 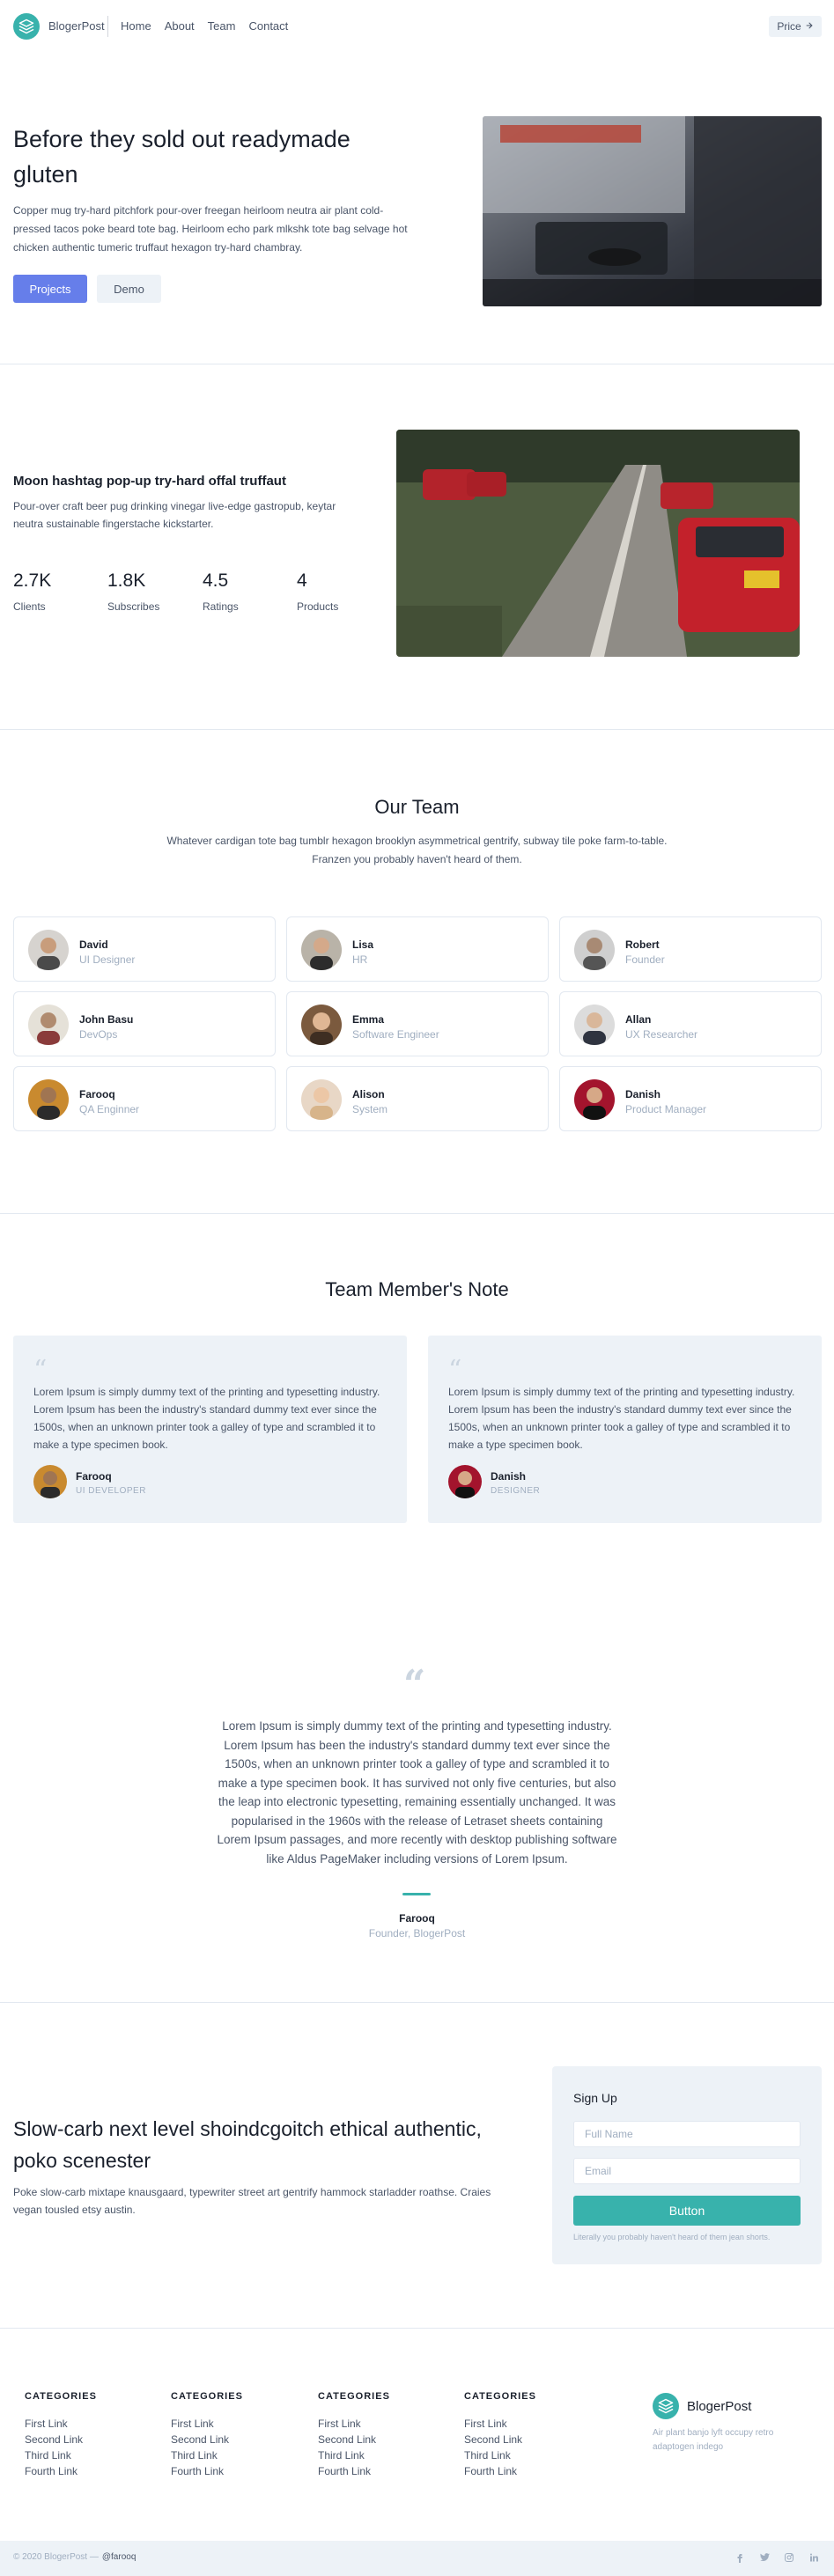 I want to click on linkedin-icon, so click(x=814, y=2558).